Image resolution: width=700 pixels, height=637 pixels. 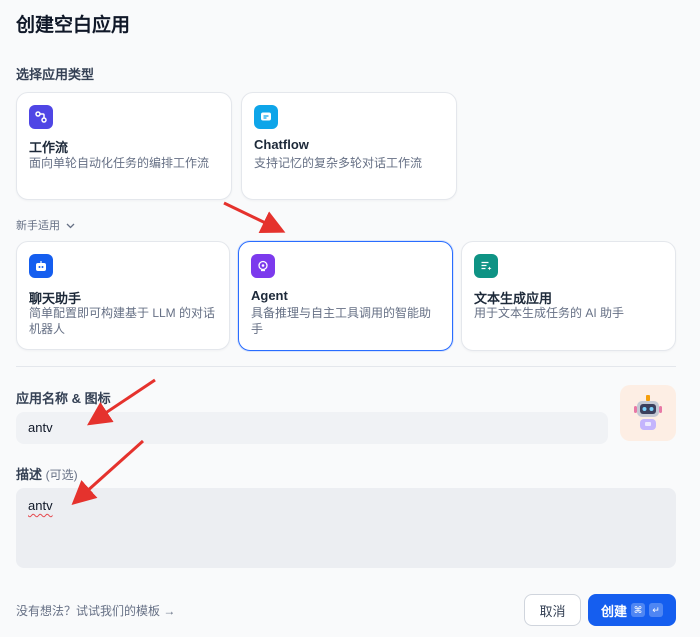 I want to click on robot-icon, so click(x=648, y=412).